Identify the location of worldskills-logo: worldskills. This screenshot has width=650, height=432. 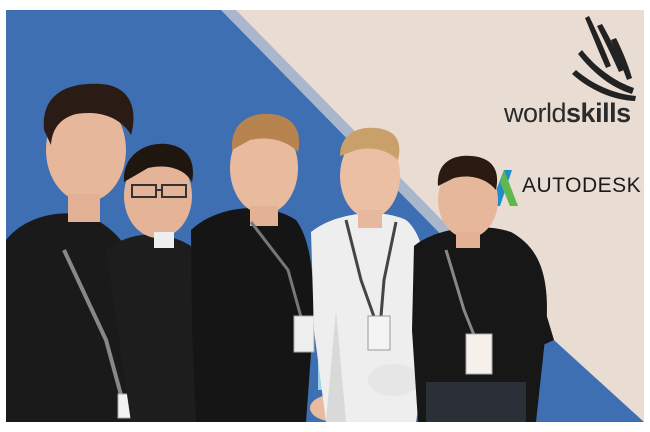
(567, 113).